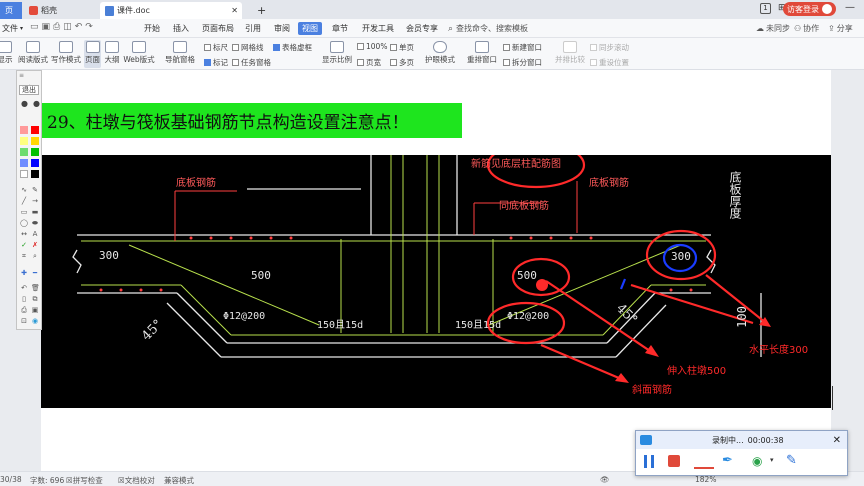  Describe the element at coordinates (35, 212) in the screenshot. I see `filled-rectangle-icon: ▬` at that location.